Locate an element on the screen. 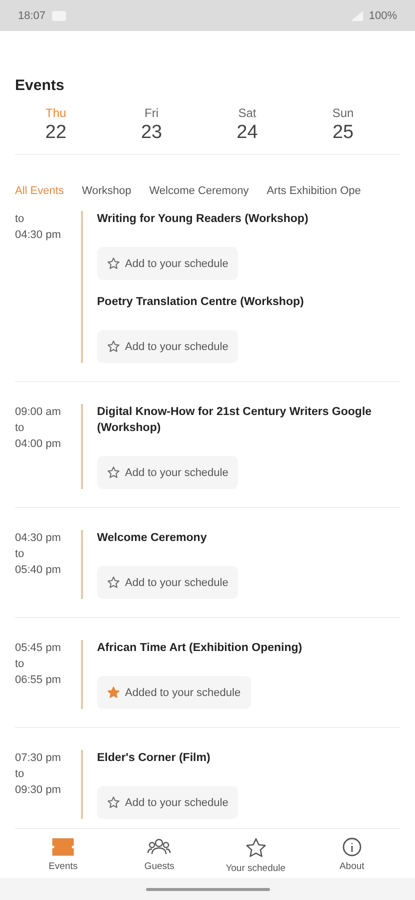 The image size is (415, 900). nav-tab: Your schedule is located at coordinates (255, 855).